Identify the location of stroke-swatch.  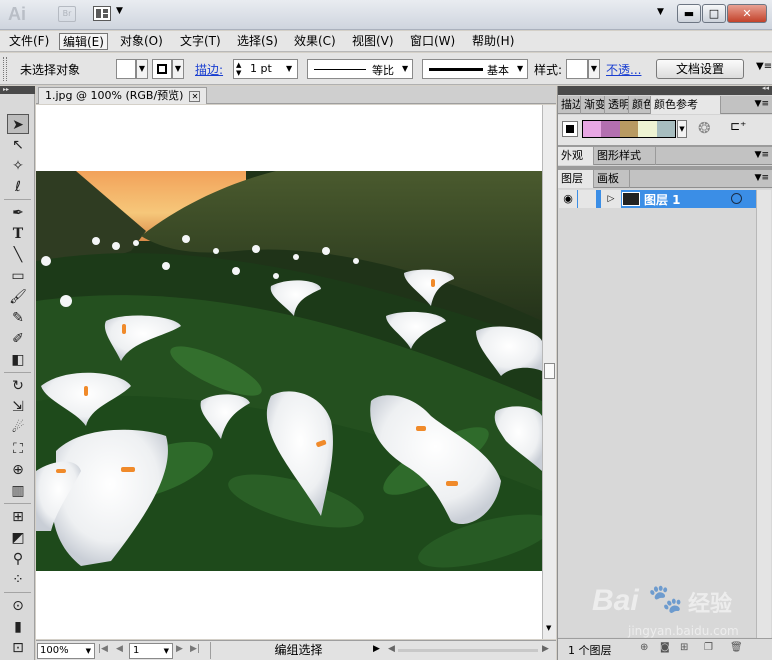
(162, 69).